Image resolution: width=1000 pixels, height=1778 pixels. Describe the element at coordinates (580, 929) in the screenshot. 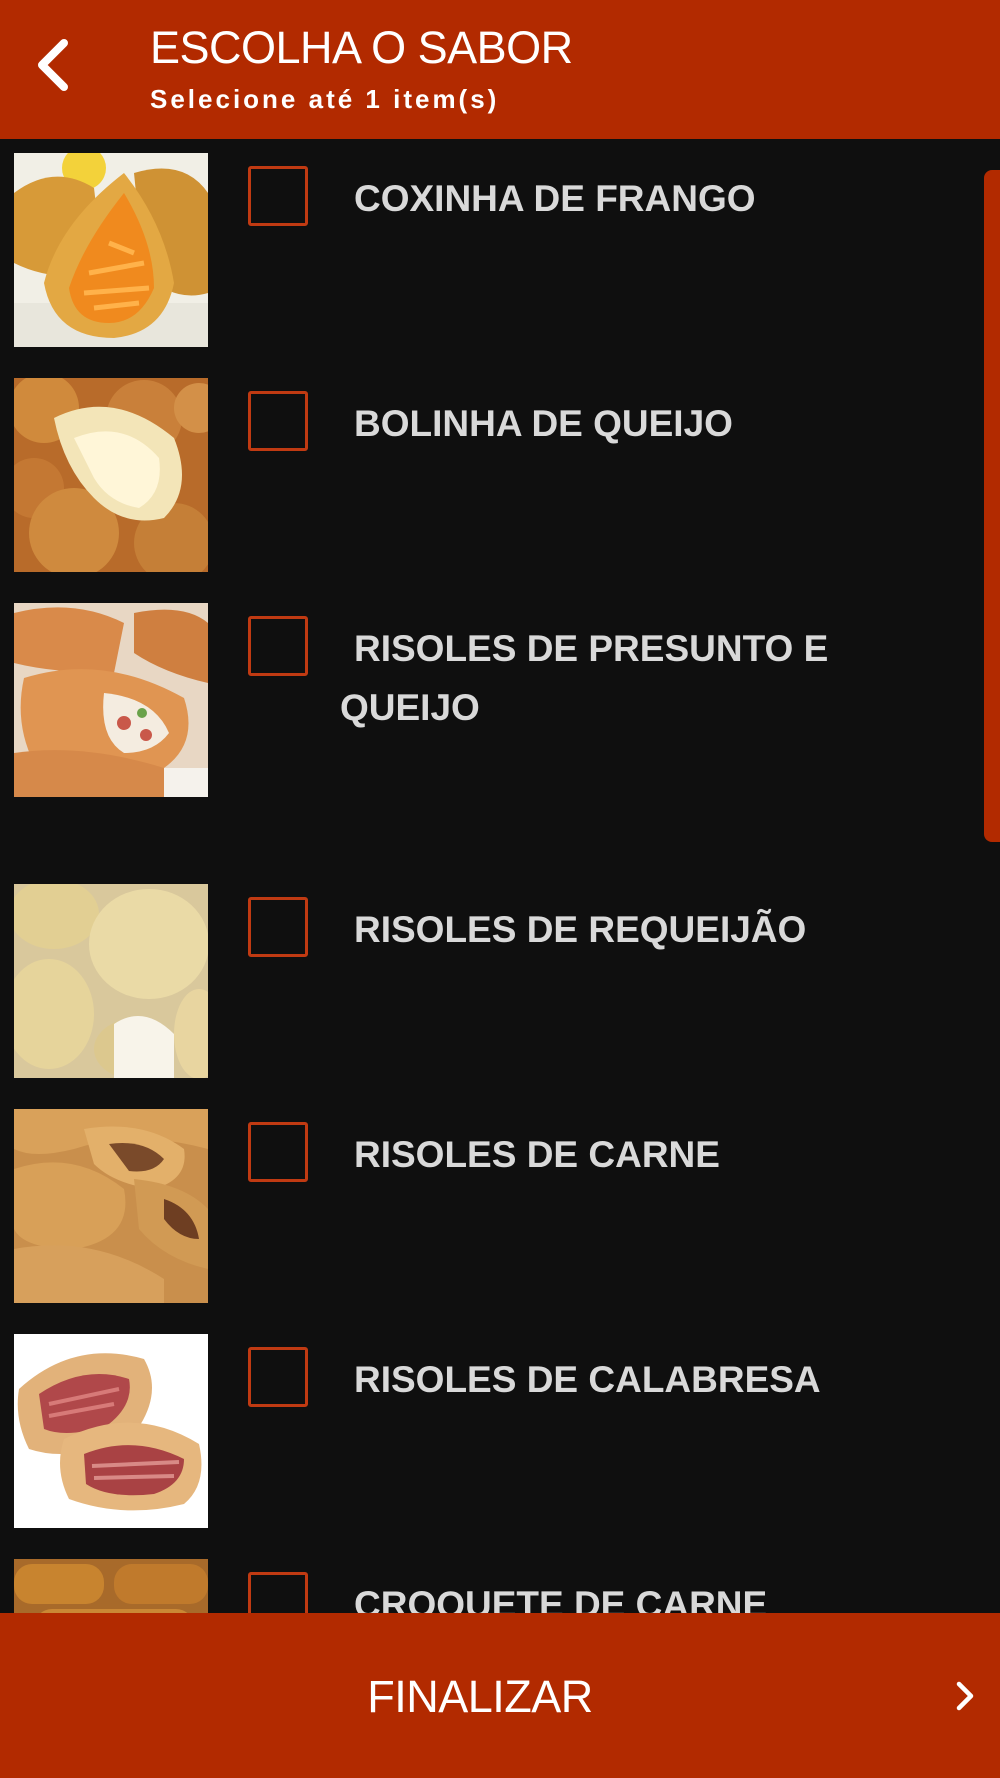

I see `item-label: RISOLES DE REQUEIJÃO` at that location.